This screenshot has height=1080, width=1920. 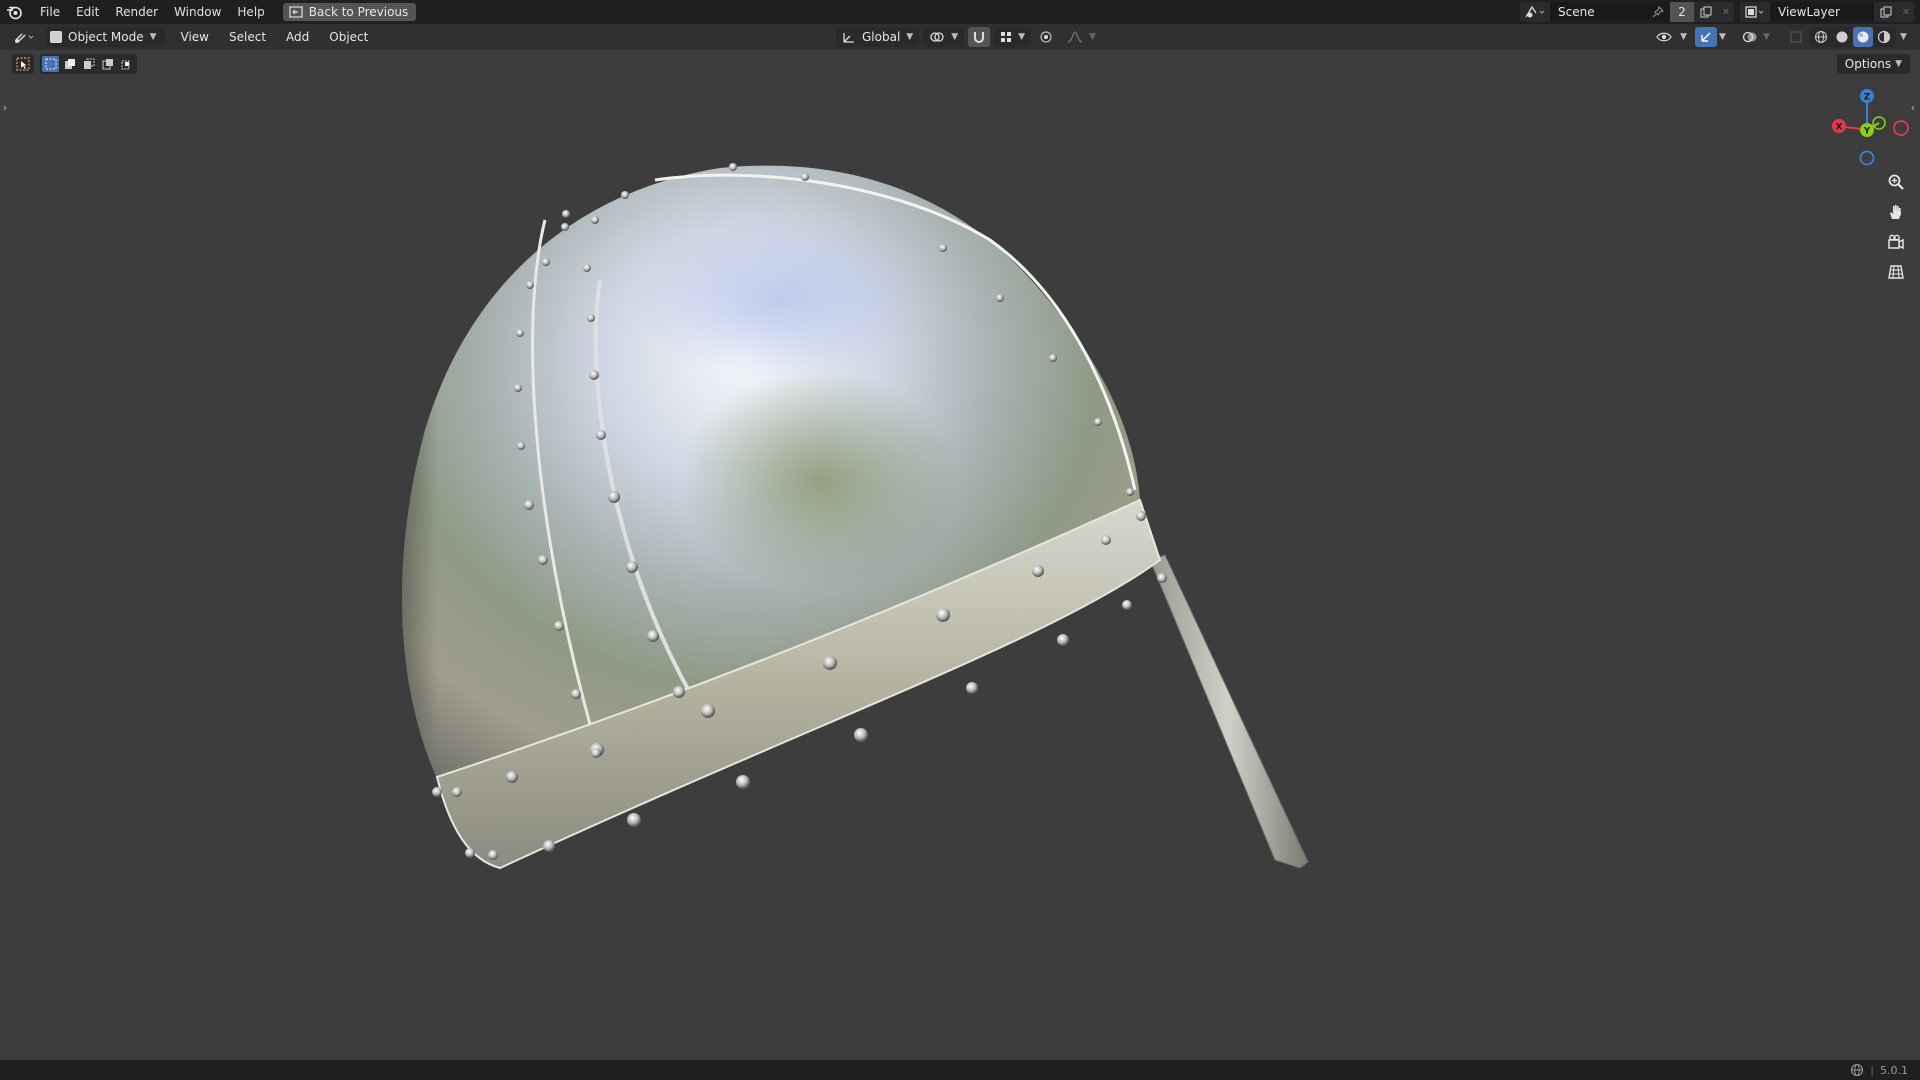 What do you see at coordinates (1682, 12) in the screenshot?
I see `scene-user-count: 2` at bounding box center [1682, 12].